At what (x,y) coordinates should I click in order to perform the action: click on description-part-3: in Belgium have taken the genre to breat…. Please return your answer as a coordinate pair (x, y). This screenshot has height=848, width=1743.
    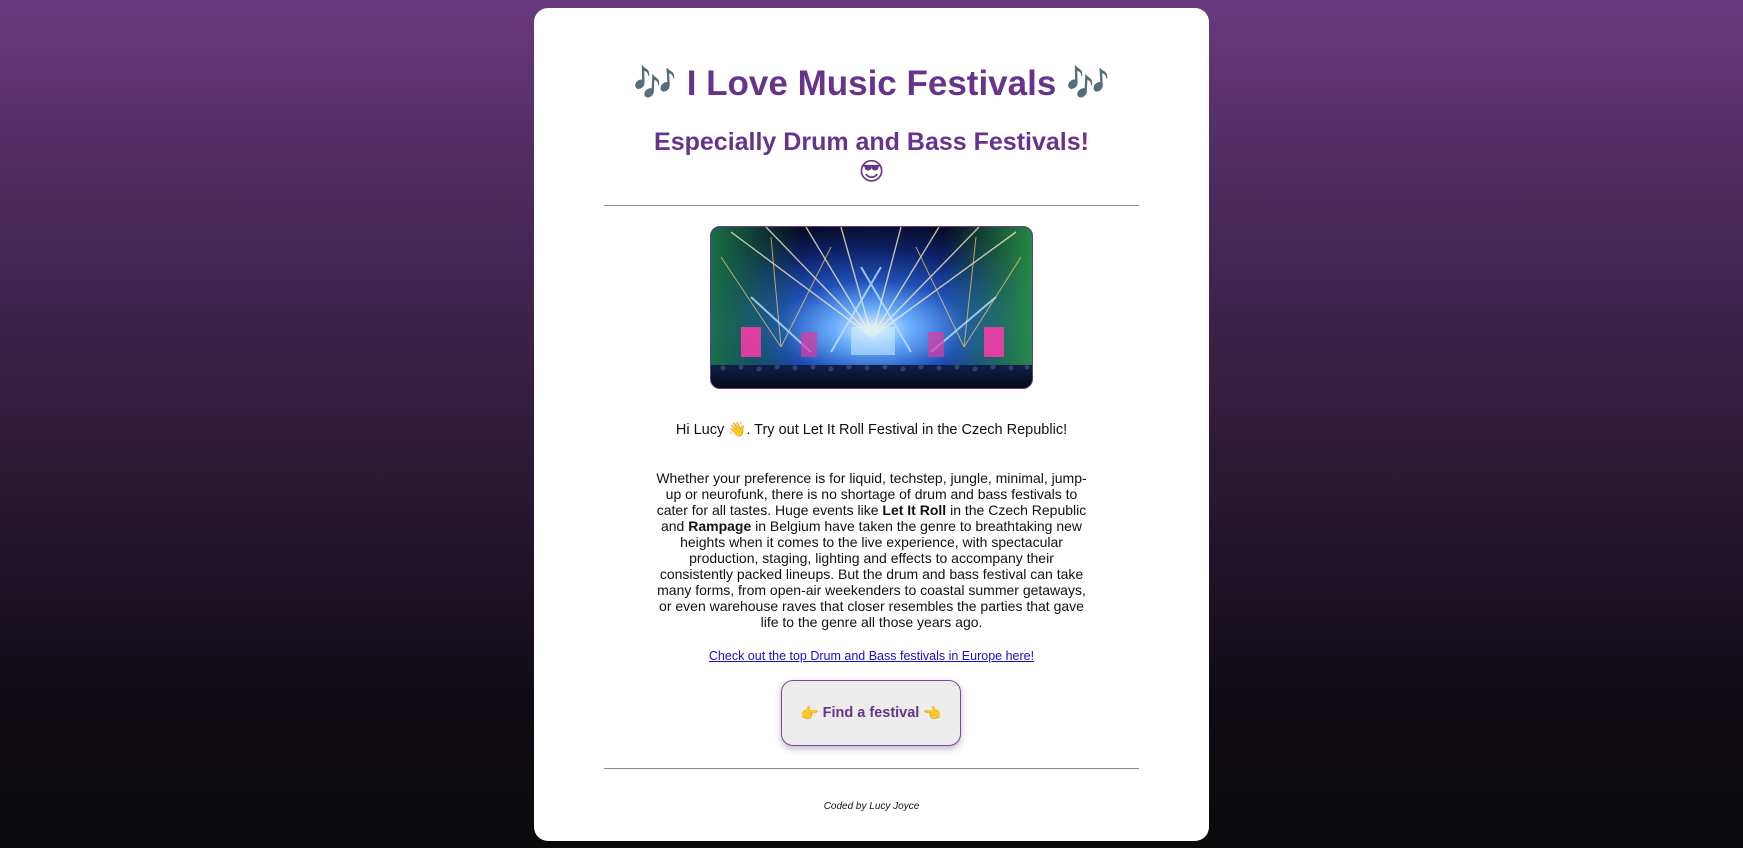
    Looking at the image, I should click on (871, 574).